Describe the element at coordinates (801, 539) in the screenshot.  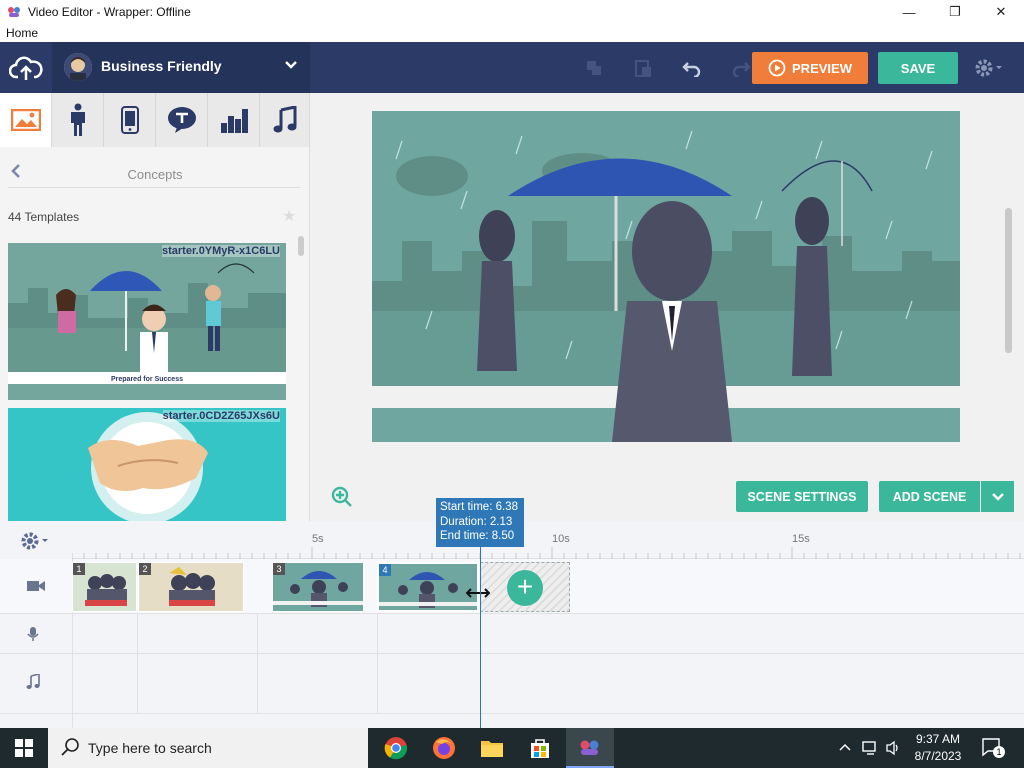
I see `ruler-label-15s: 15s` at that location.